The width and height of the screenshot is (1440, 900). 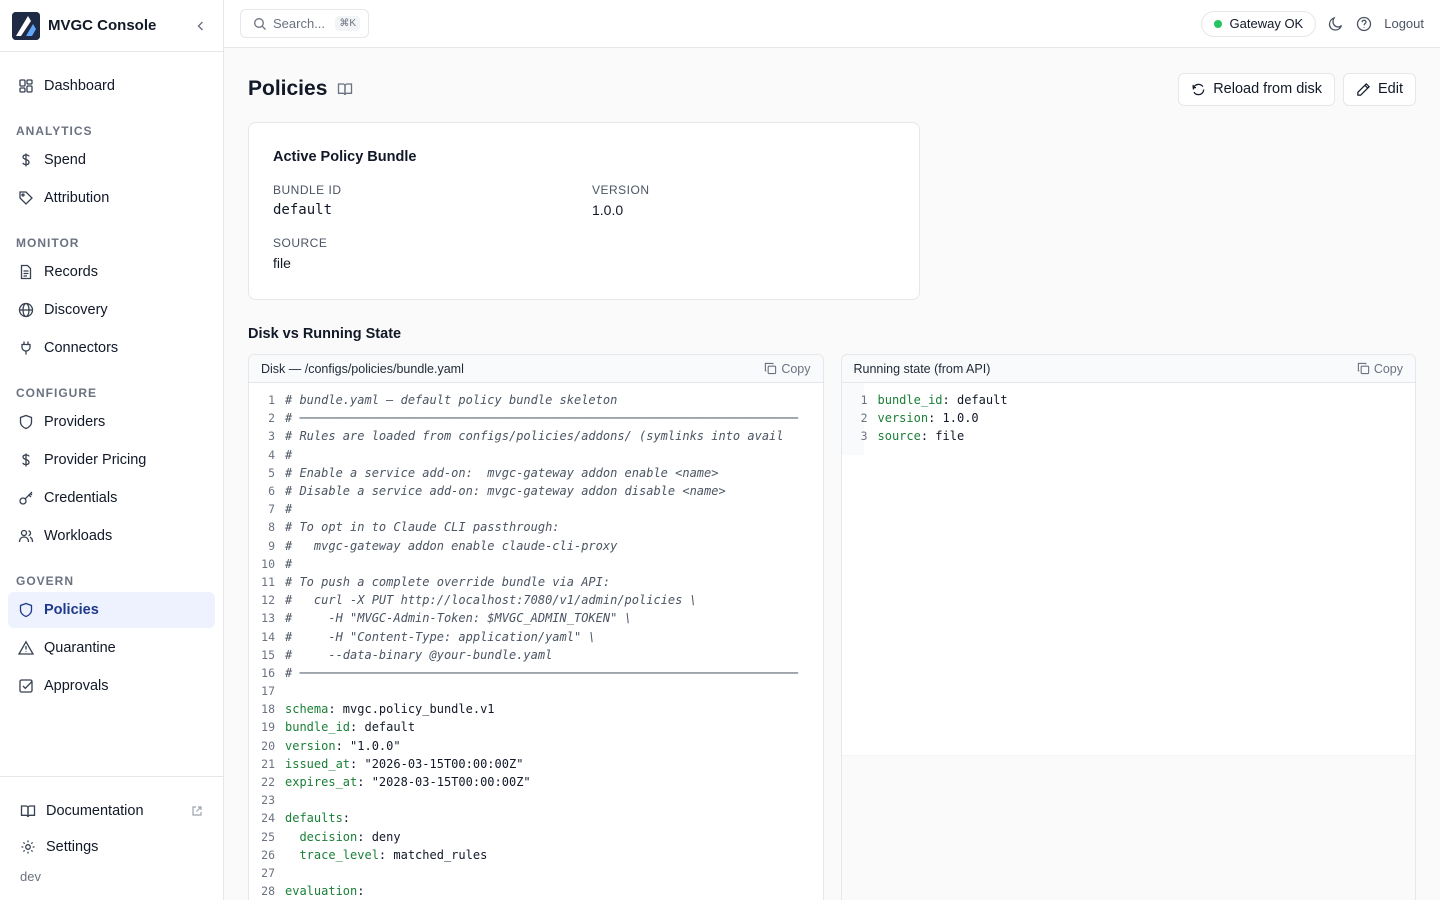 I want to click on sidebar-item-discovery: Discovery, so click(x=111, y=310).